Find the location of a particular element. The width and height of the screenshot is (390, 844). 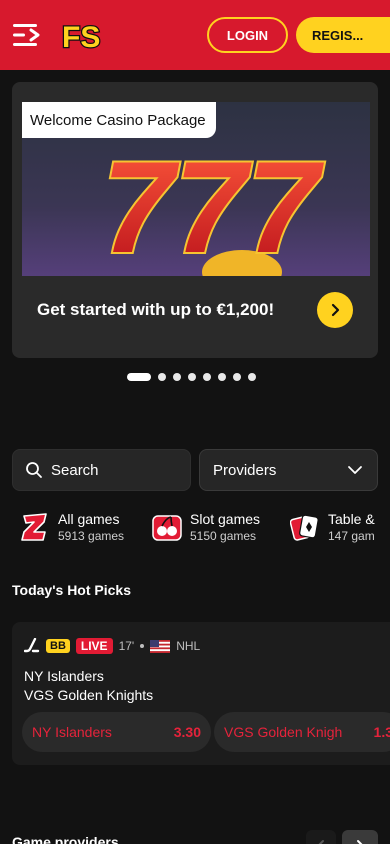

menu-icon is located at coordinates (27, 35).